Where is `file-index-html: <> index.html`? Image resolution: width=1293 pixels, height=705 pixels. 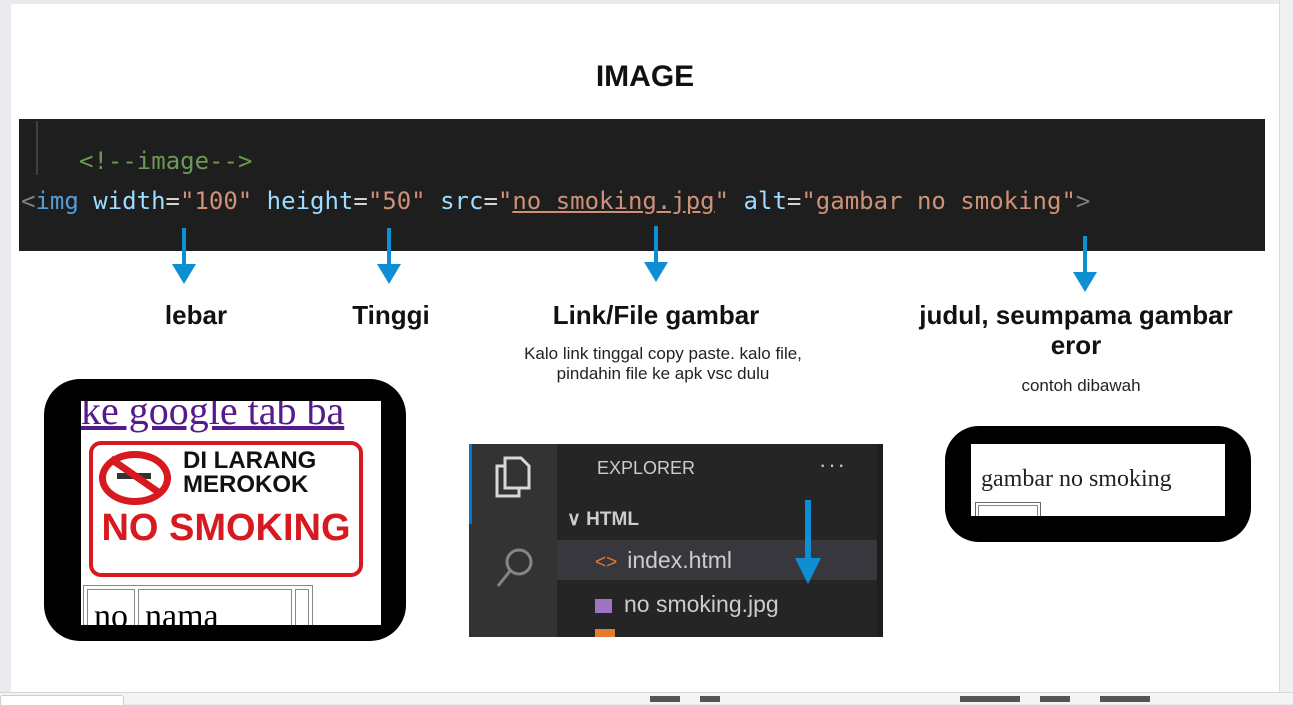 file-index-html: <> index.html is located at coordinates (663, 560).